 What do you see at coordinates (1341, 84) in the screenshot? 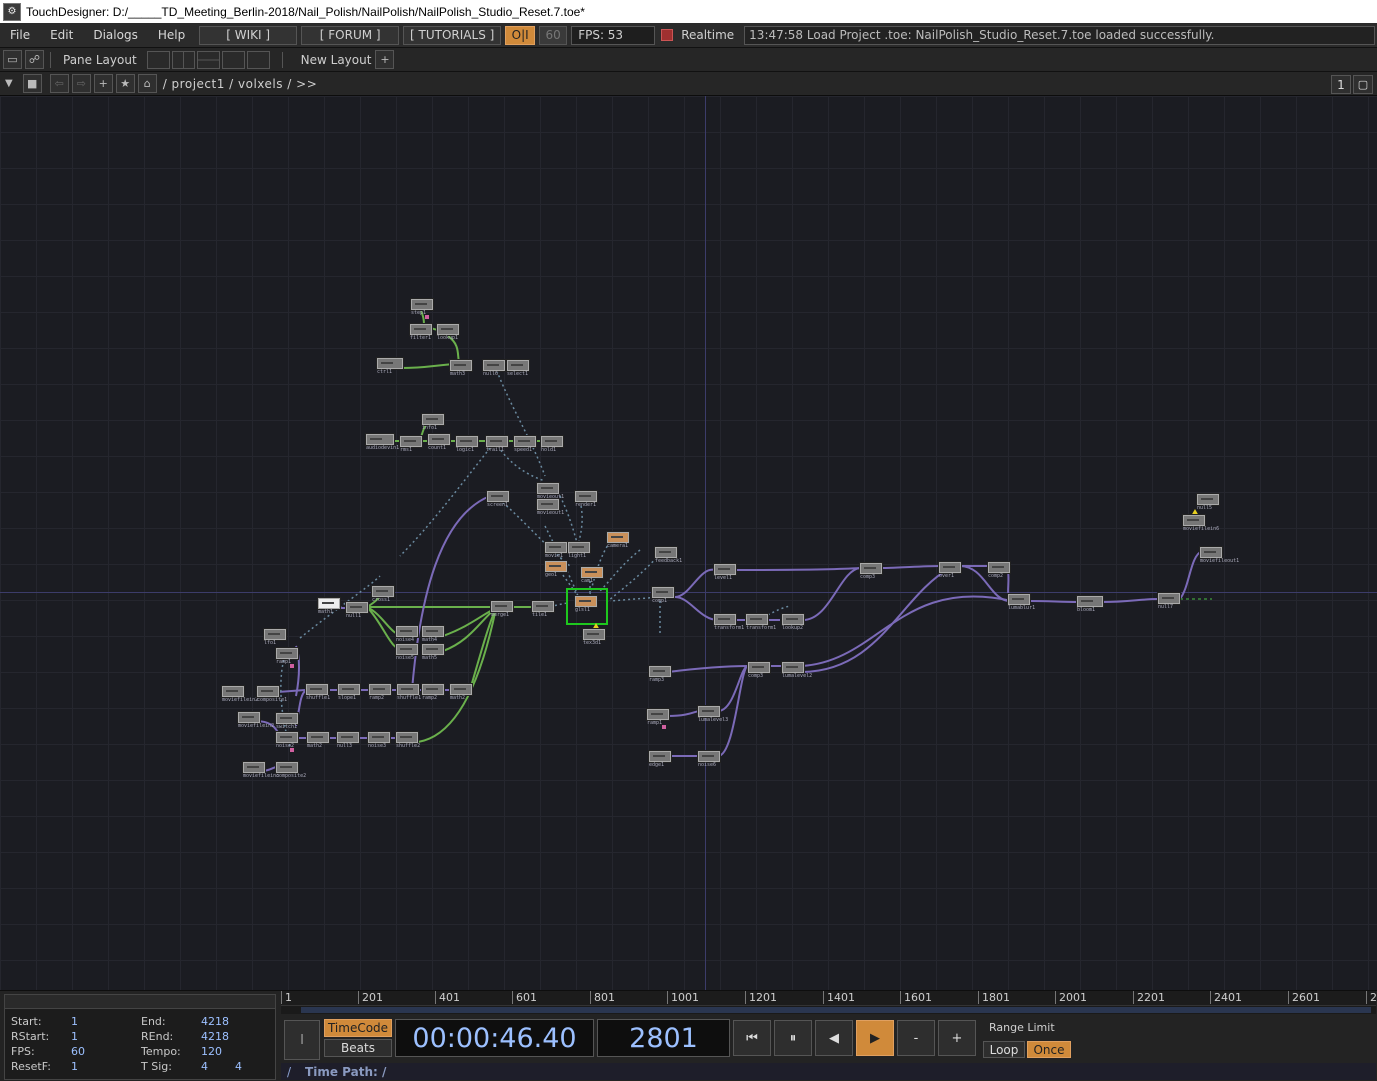
I see `pane-number: 1` at bounding box center [1341, 84].